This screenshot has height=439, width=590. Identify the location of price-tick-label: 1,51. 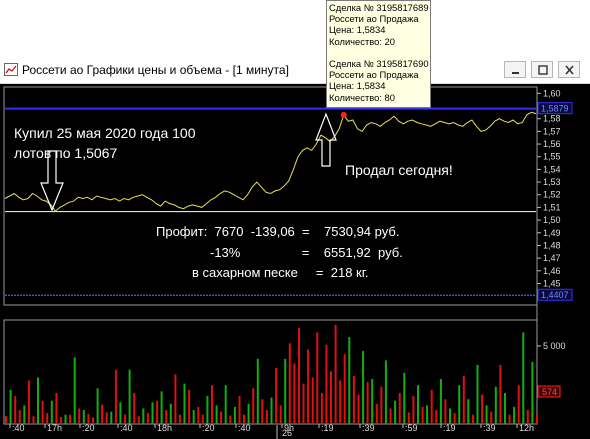
(552, 207).